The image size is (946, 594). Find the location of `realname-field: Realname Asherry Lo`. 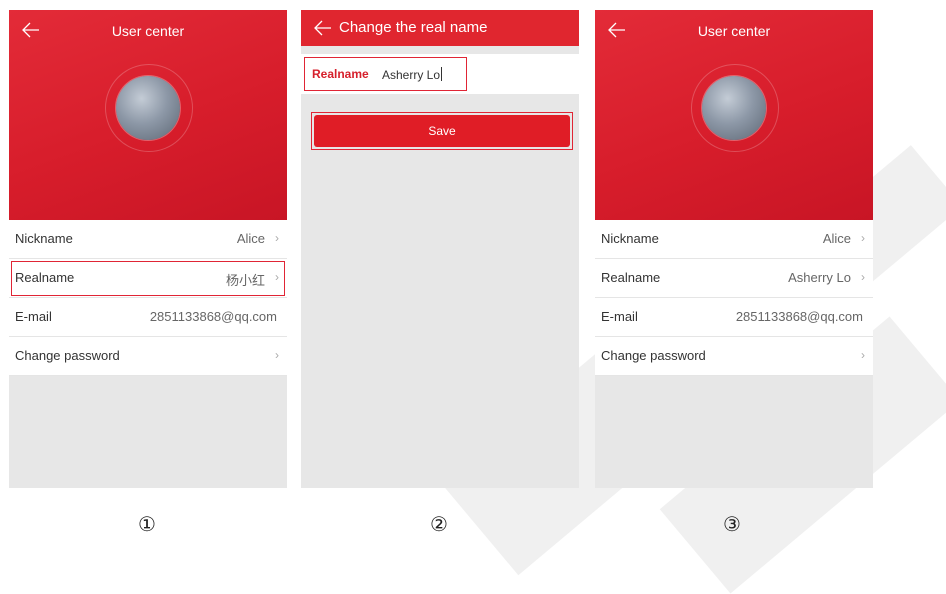

realname-field: Realname Asherry Lo is located at coordinates (385, 74).